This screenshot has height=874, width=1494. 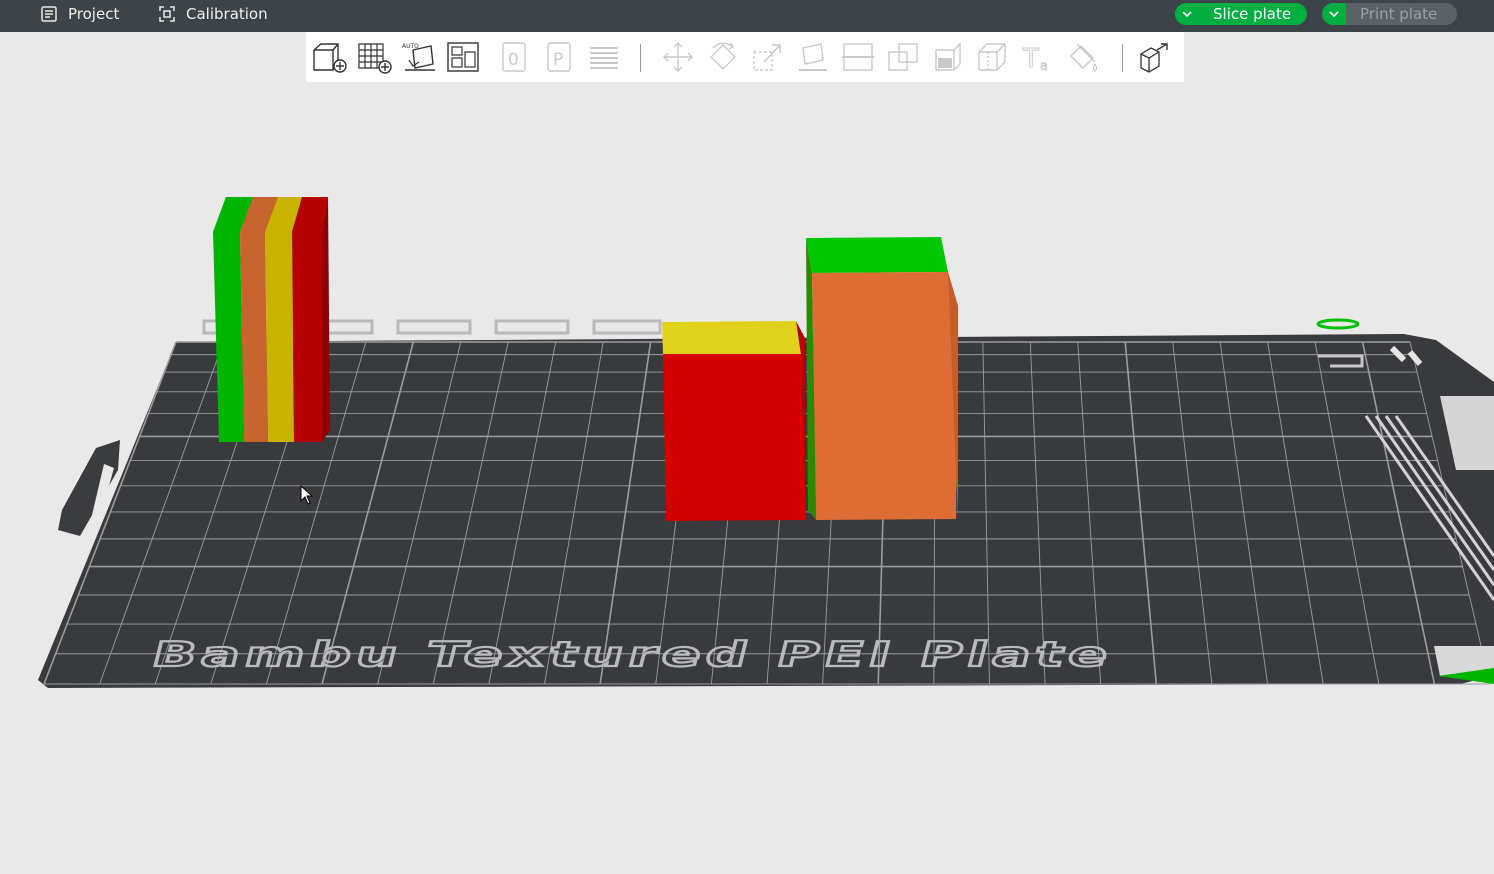 I want to click on support-paint-icon, so click(x=948, y=56).